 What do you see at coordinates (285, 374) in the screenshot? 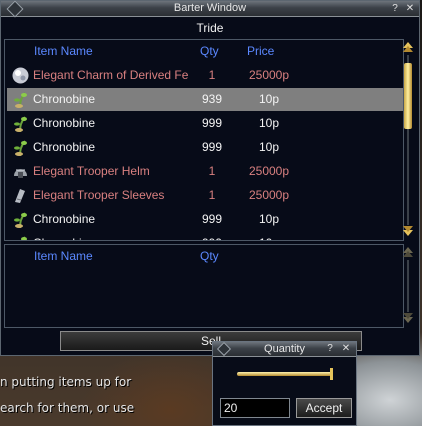
I see `quantity-slider-track` at bounding box center [285, 374].